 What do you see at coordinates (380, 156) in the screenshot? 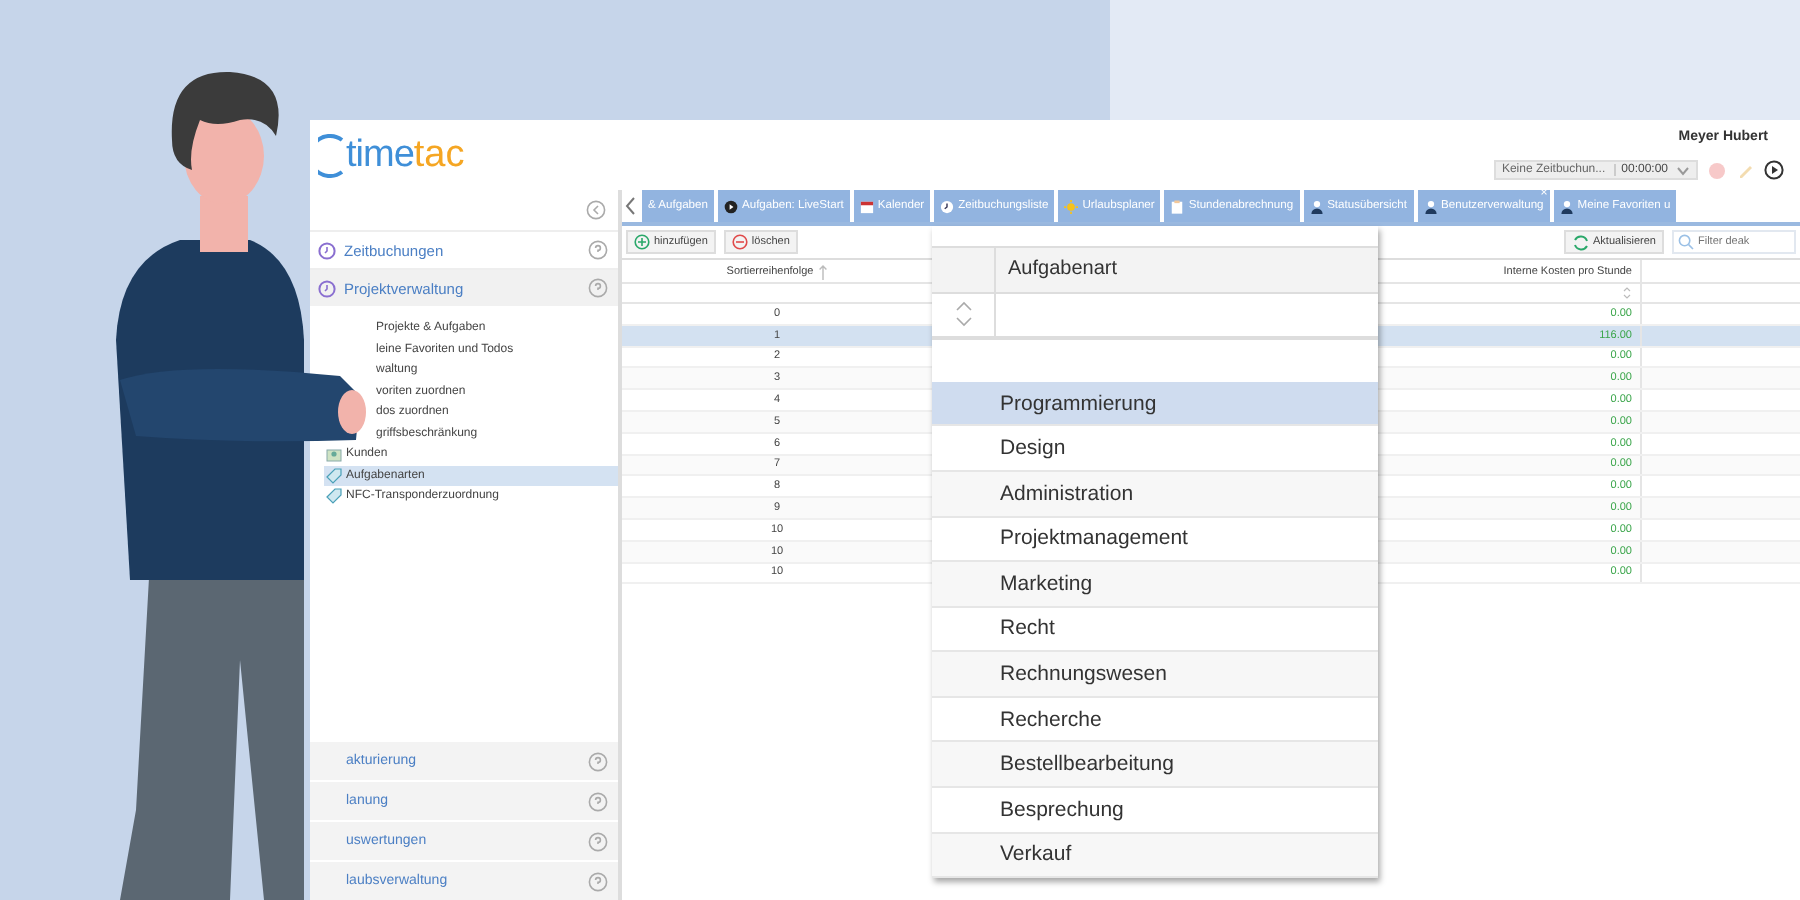
I see `logo-text: time` at bounding box center [380, 156].